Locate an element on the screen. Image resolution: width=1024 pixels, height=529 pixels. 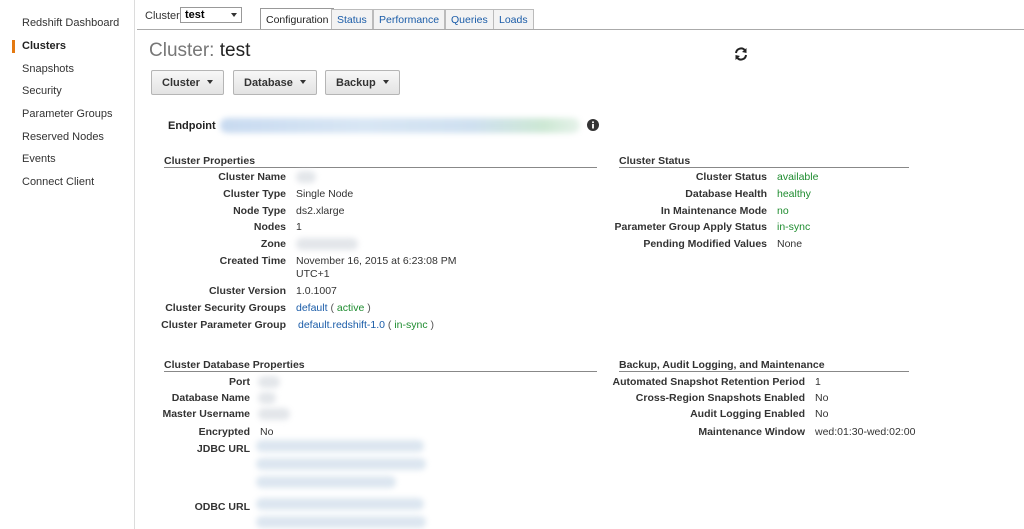
page-title-prefix: Cluster: is located at coordinates (182, 50).